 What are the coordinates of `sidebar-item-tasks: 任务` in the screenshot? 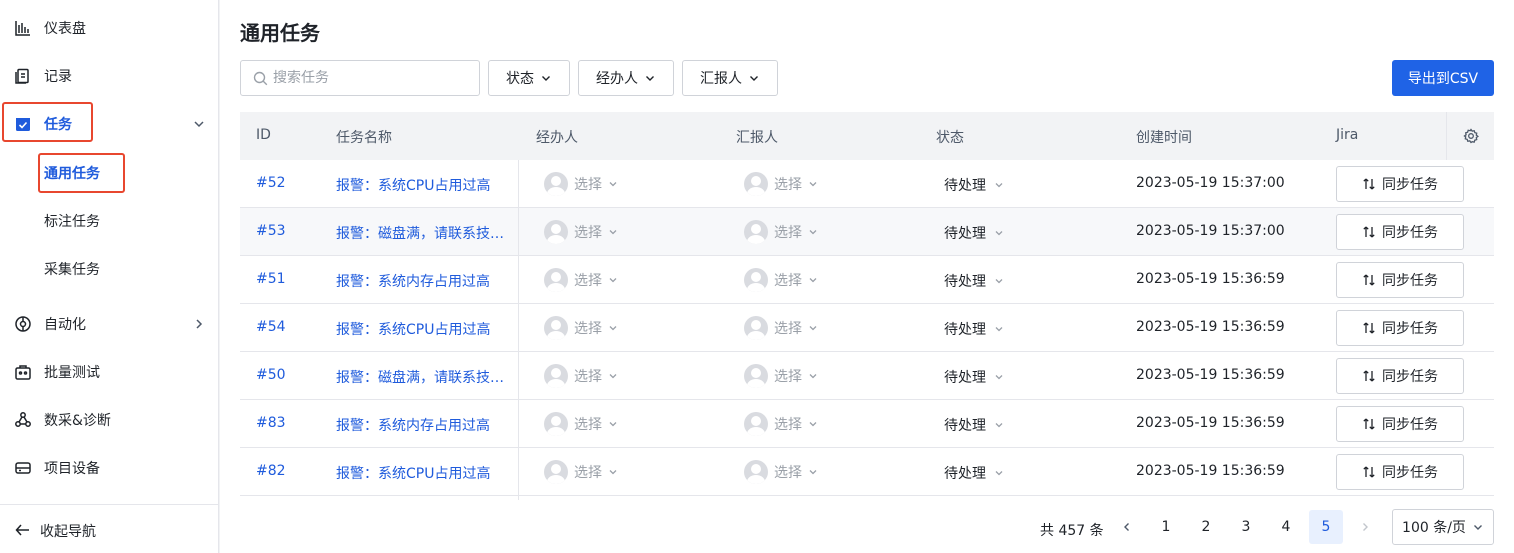 It's located at (109, 124).